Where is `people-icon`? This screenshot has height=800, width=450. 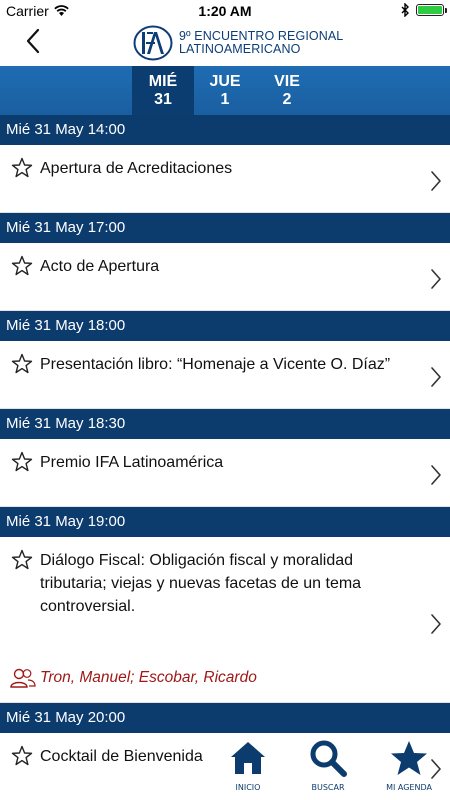 people-icon is located at coordinates (23, 678).